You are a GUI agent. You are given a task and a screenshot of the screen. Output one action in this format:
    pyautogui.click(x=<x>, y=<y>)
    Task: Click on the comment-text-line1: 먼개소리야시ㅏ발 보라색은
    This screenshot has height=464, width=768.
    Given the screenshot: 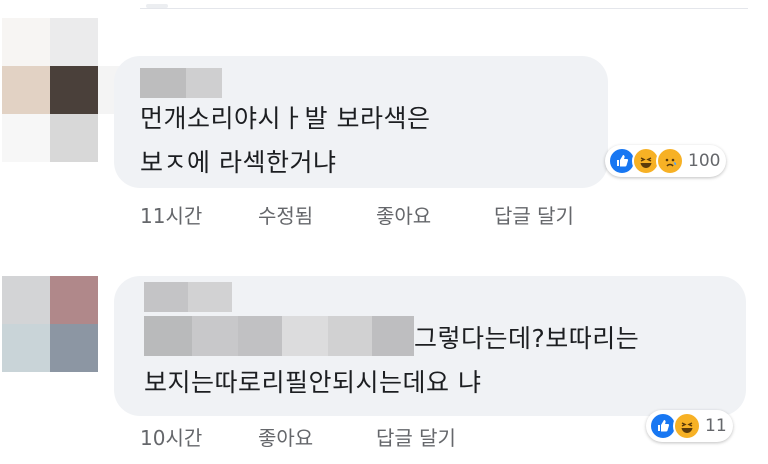 What is the action you would take?
    pyautogui.click(x=285, y=118)
    